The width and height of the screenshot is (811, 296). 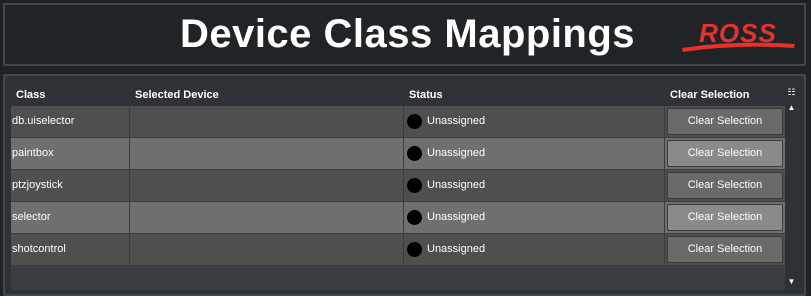 What do you see at coordinates (267, 95) in the screenshot?
I see `column-header-selected-device: Selected Device` at bounding box center [267, 95].